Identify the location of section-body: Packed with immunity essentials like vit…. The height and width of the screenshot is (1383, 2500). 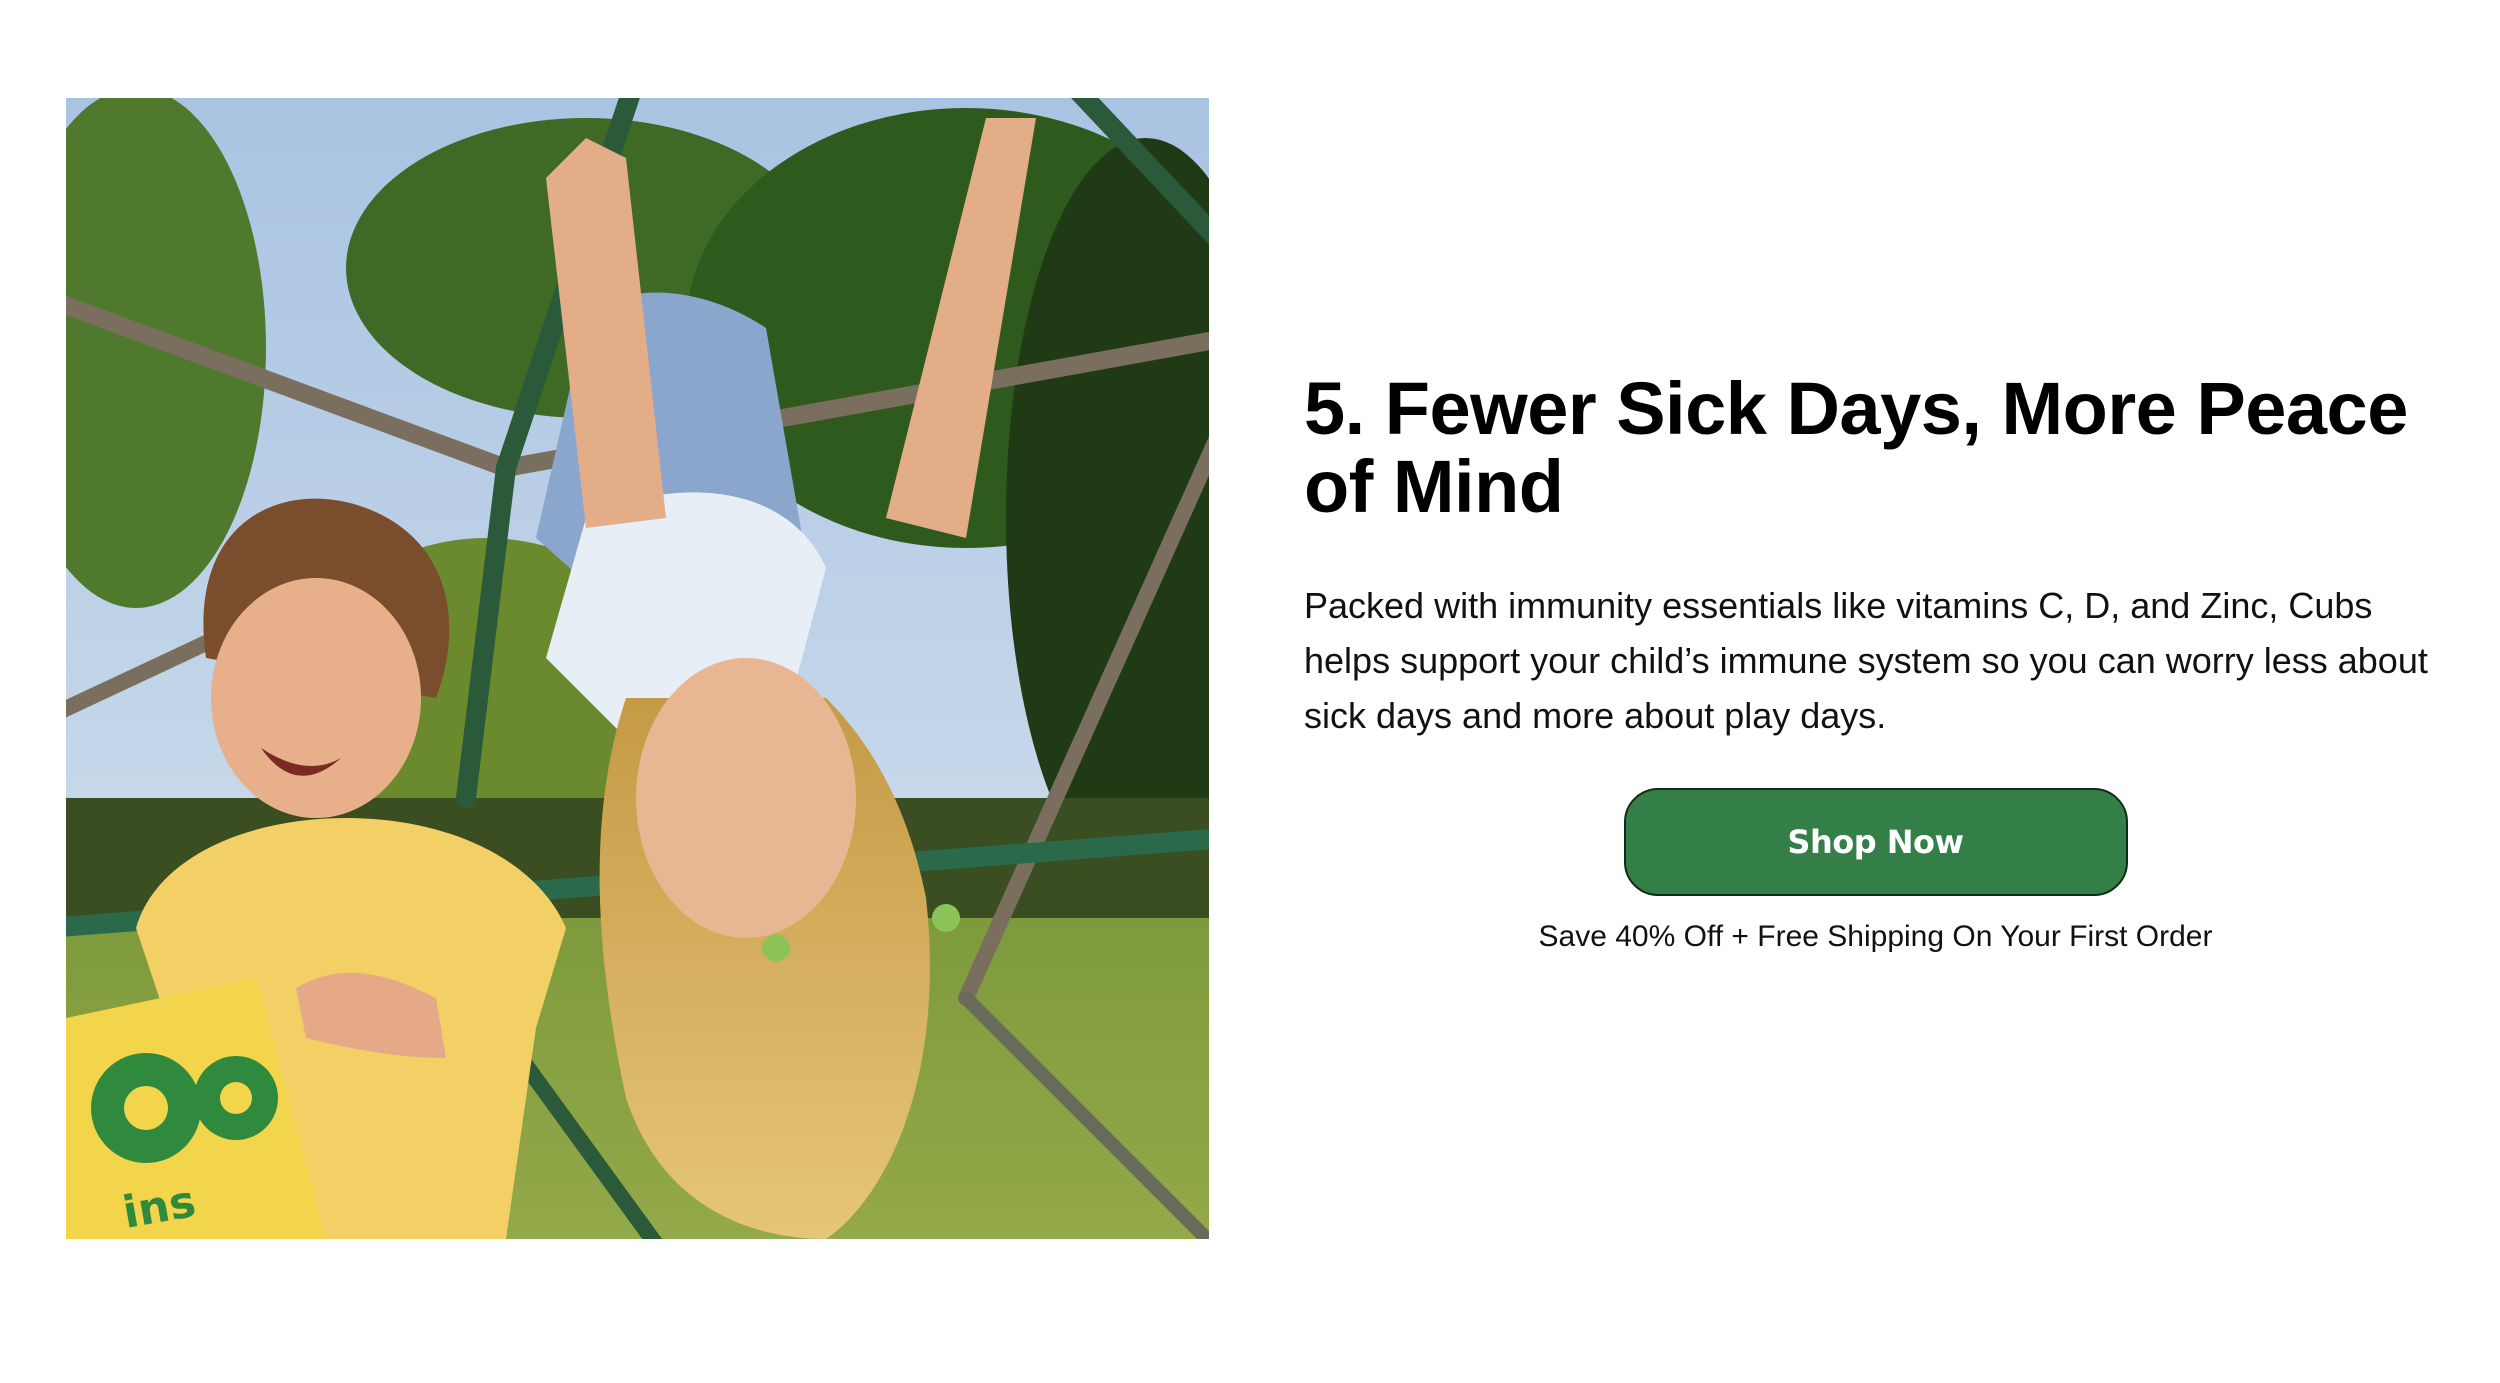
(1866, 660).